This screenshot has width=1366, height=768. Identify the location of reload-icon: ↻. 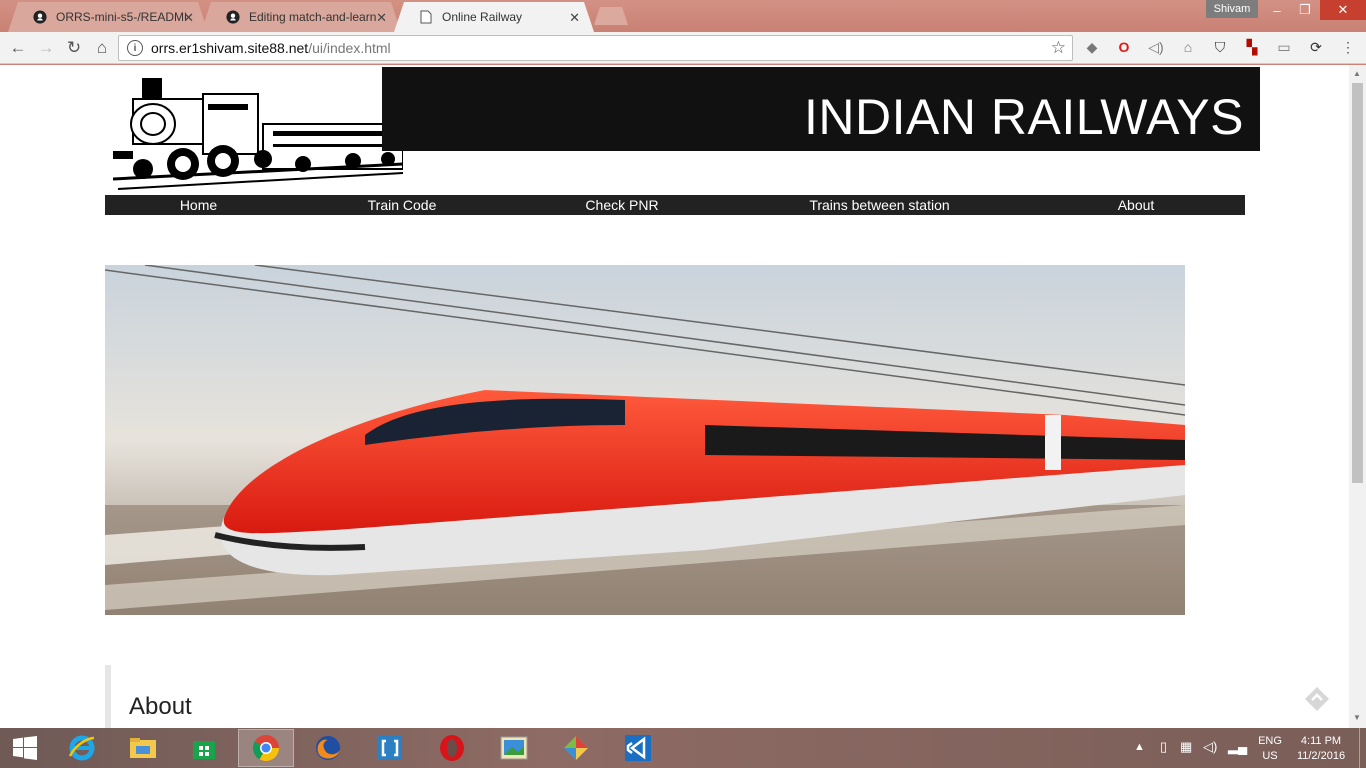
(74, 48).